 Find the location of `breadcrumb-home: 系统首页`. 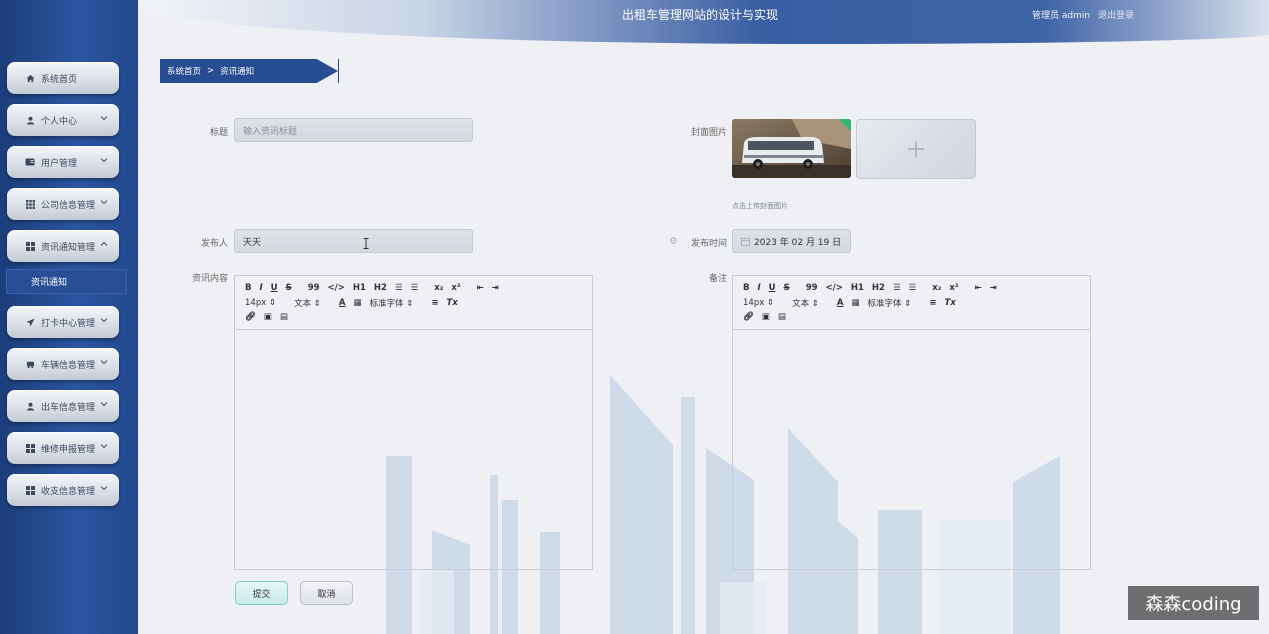

breadcrumb-home: 系统首页 is located at coordinates (184, 71).